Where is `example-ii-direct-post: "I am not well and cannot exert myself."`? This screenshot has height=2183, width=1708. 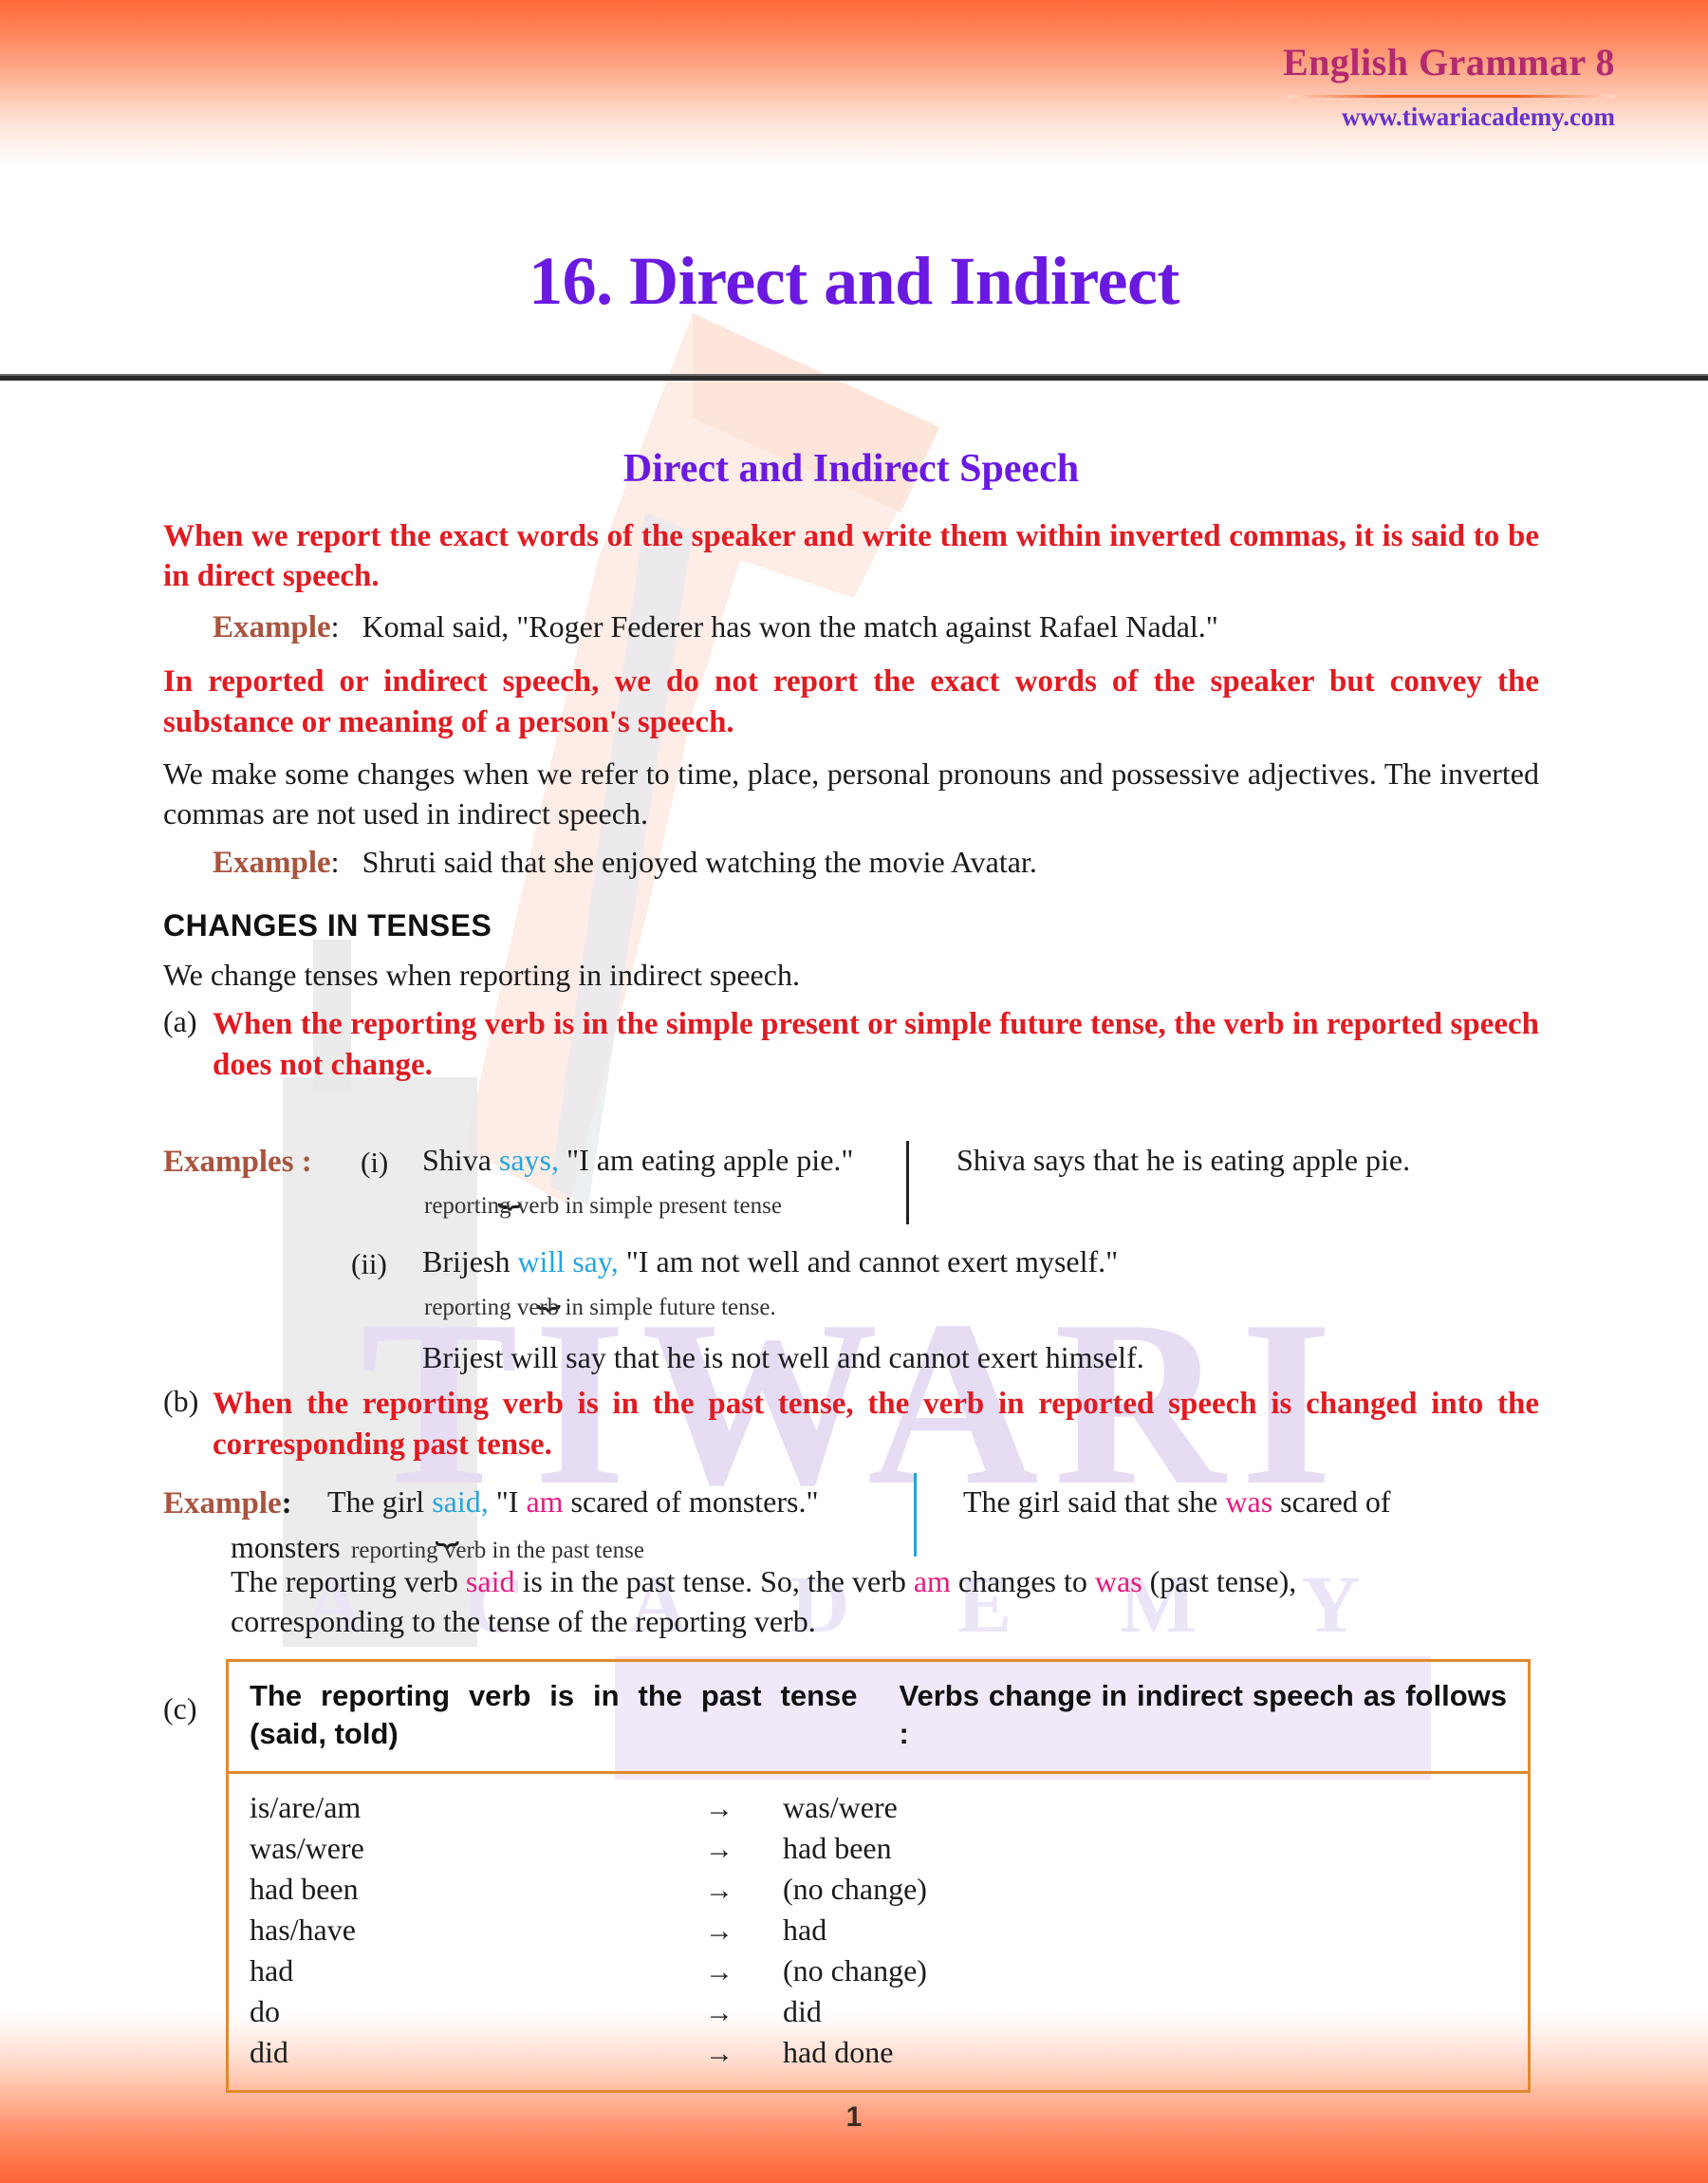
example-ii-direct-post: "I am not well and cannot exert myself." is located at coordinates (868, 1261).